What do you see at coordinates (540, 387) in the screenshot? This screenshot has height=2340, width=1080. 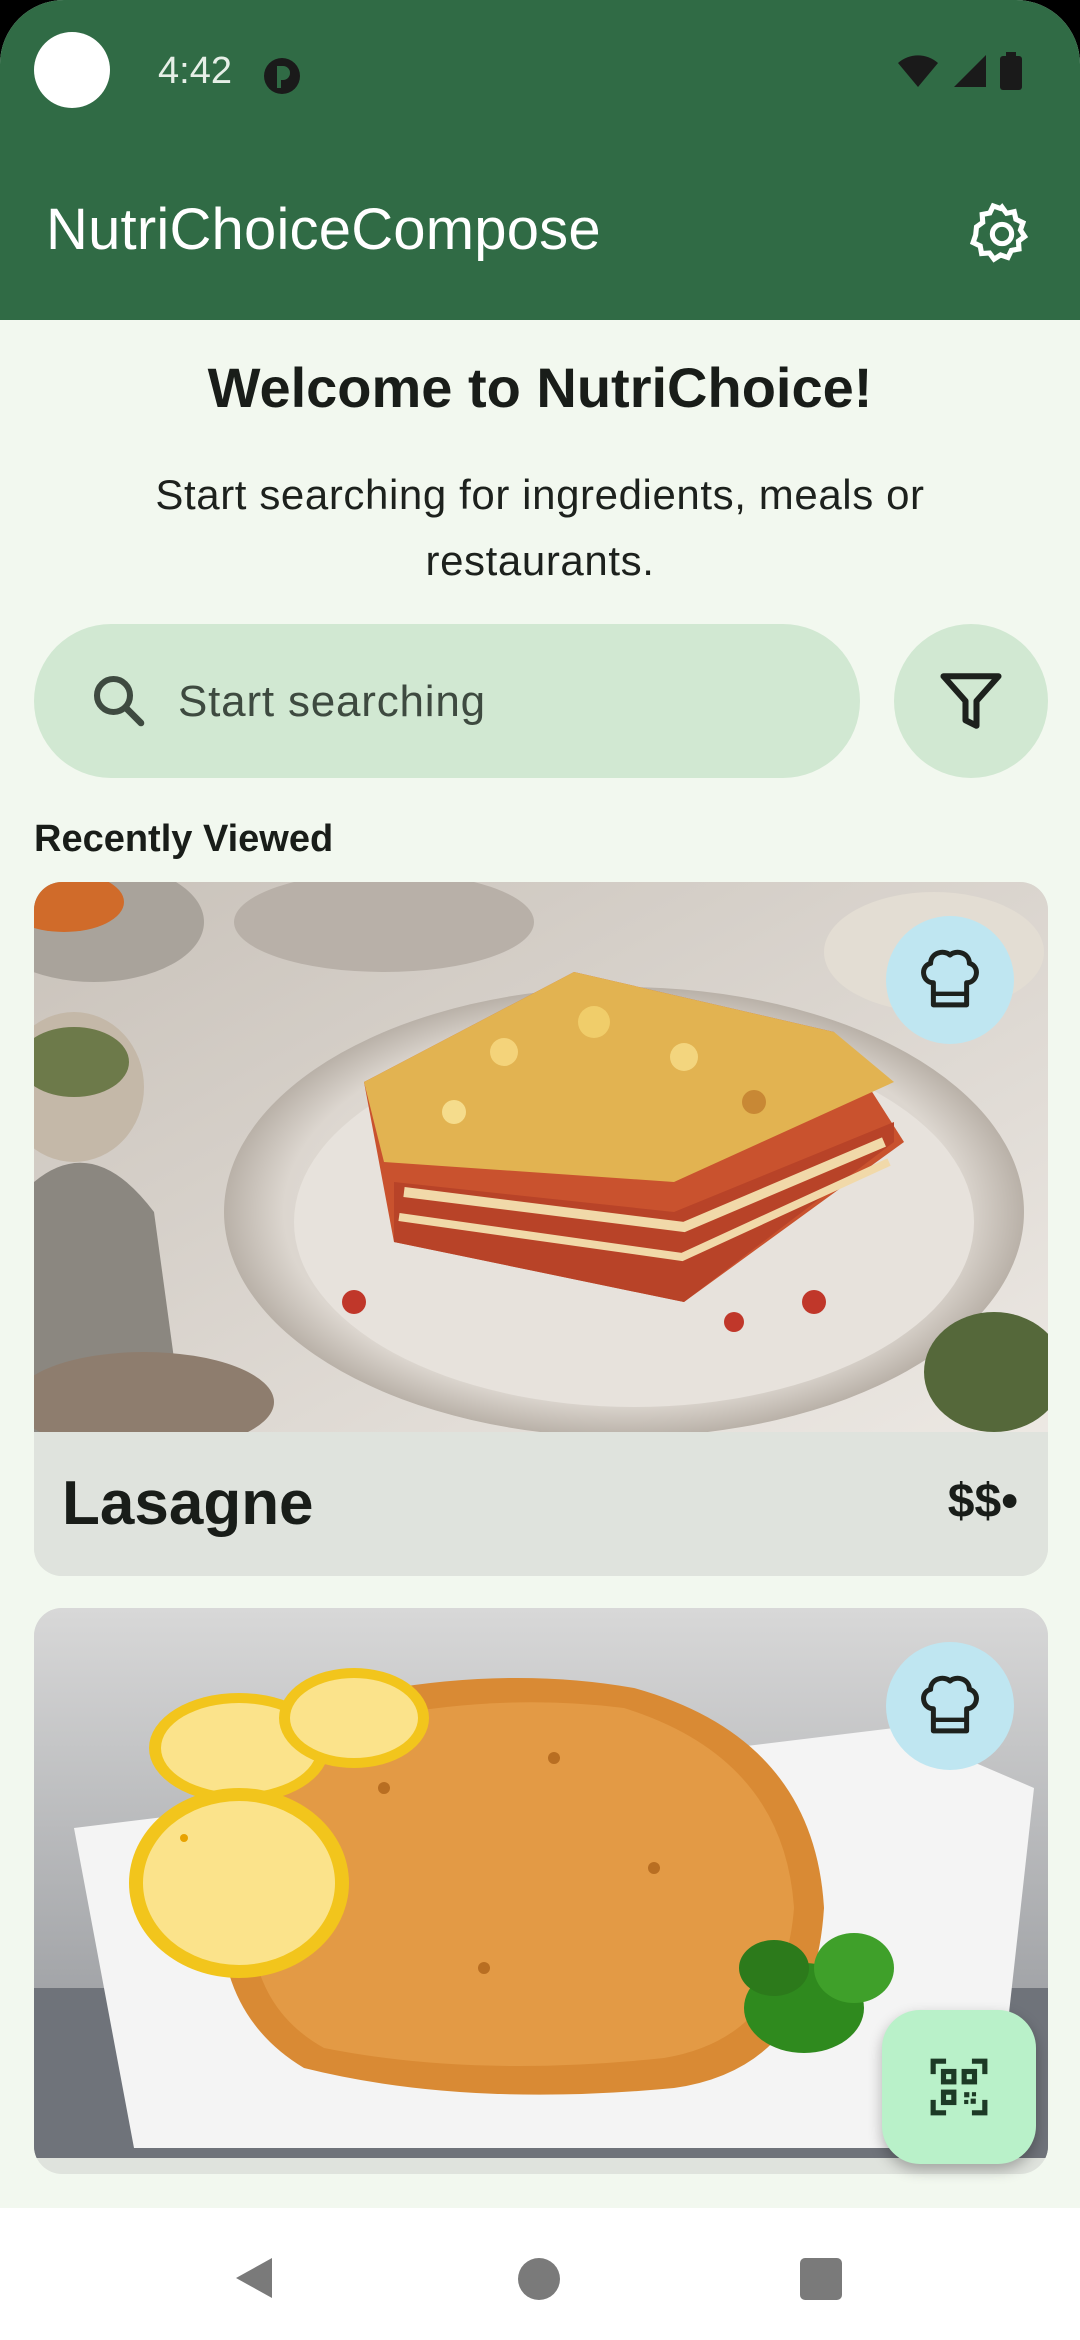 I see `welcome-title: Welcome to NutriChoice!` at bounding box center [540, 387].